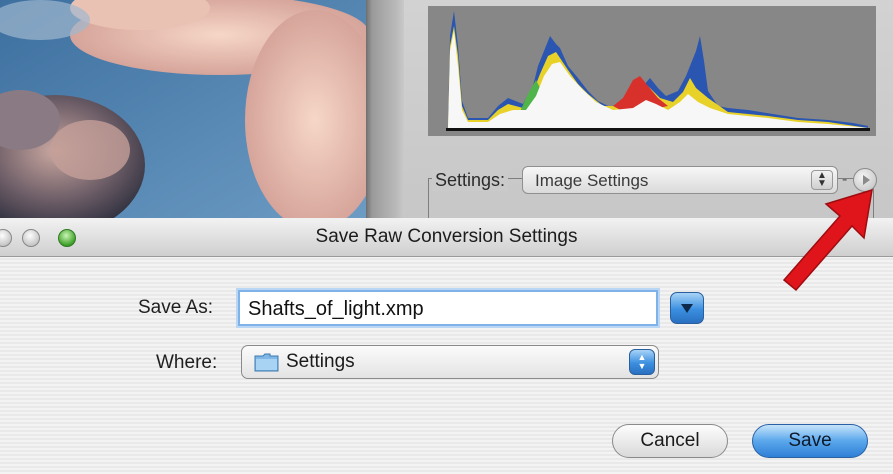  What do you see at coordinates (448, 308) in the screenshot?
I see `save-as-input: Shafts_of_light.xmp` at bounding box center [448, 308].